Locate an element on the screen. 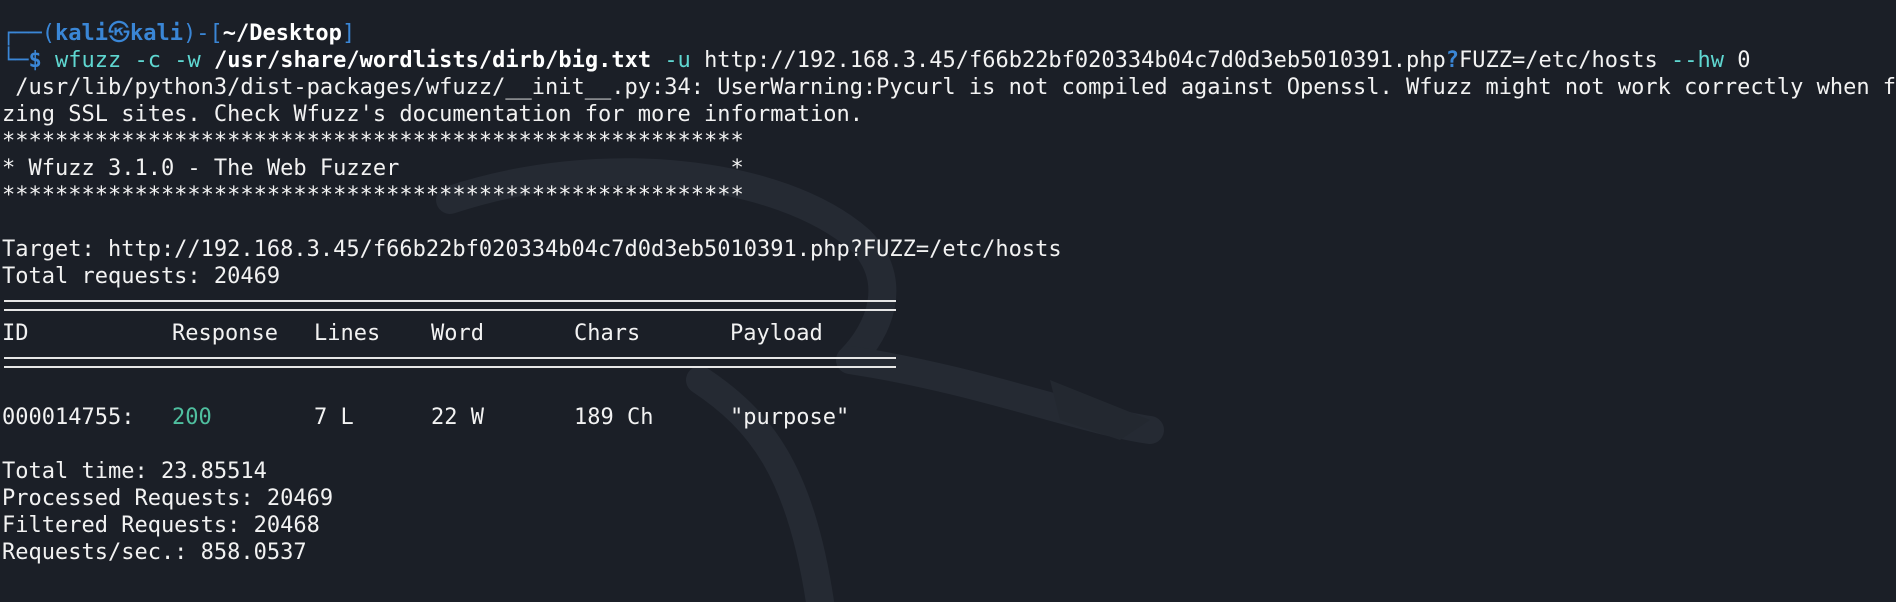 Image resolution: width=1896 pixels, height=602 pixels. header-lines: Lines is located at coordinates (347, 333).